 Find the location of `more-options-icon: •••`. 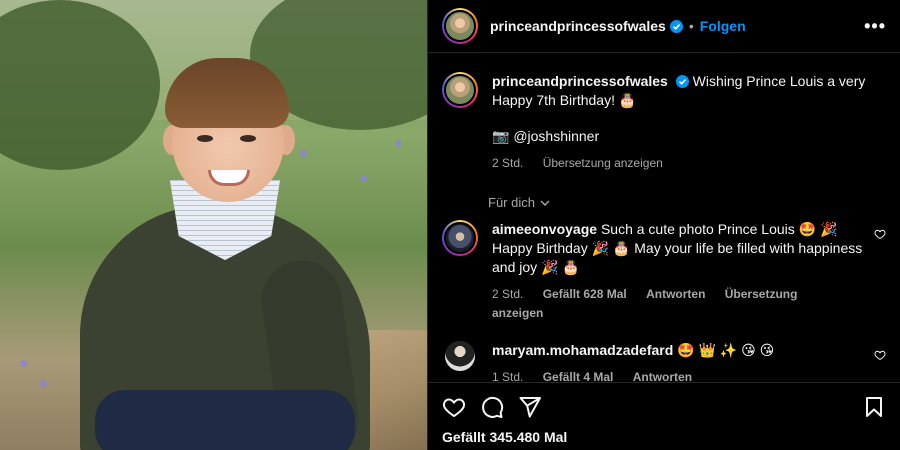

more-options-icon: ••• is located at coordinates (875, 26).